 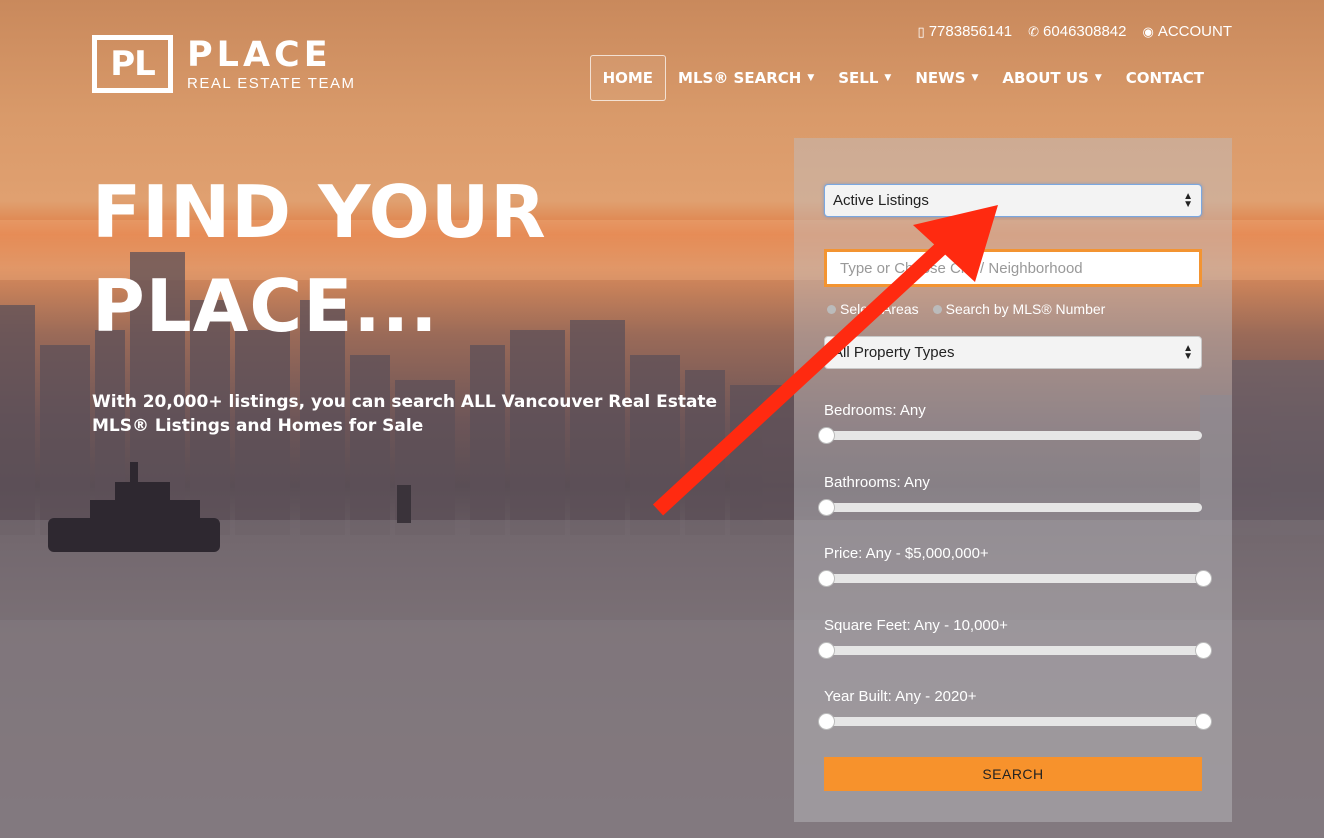 I want to click on logo-subtitle: REAL ESTATE TEAM, so click(x=271, y=83).